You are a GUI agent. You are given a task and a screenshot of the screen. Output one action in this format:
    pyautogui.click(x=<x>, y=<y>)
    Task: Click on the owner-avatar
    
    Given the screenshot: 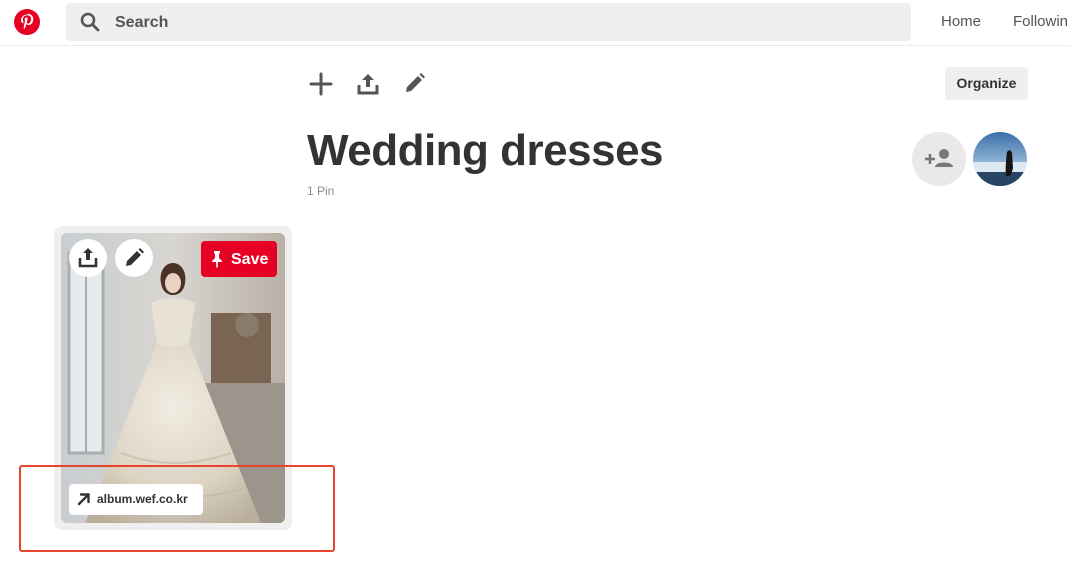 What is the action you would take?
    pyautogui.click(x=1000, y=159)
    